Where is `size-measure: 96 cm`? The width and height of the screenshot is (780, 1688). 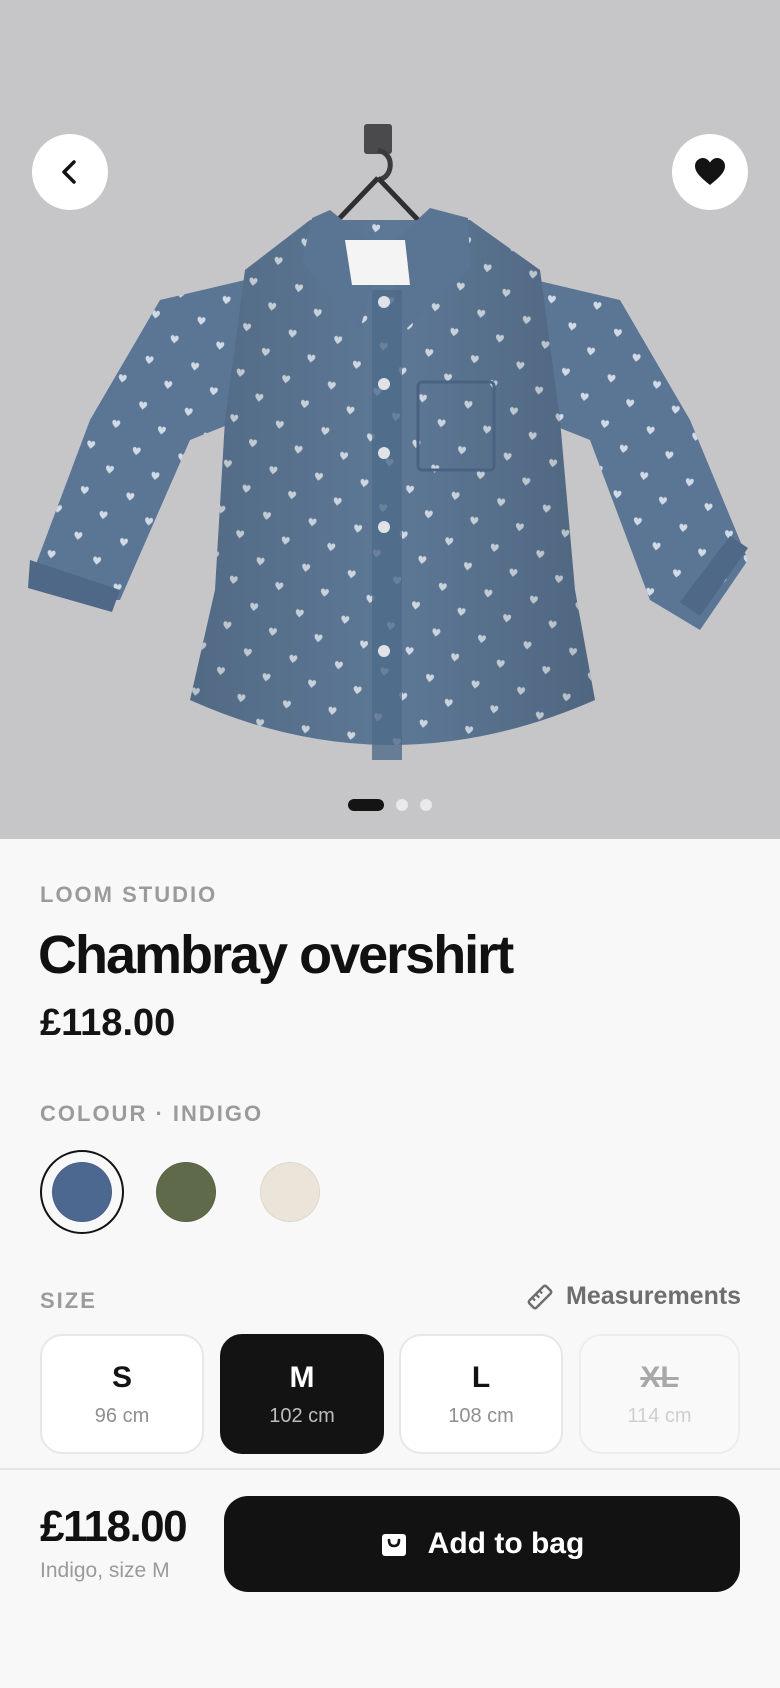
size-measure: 96 cm is located at coordinates (122, 1415).